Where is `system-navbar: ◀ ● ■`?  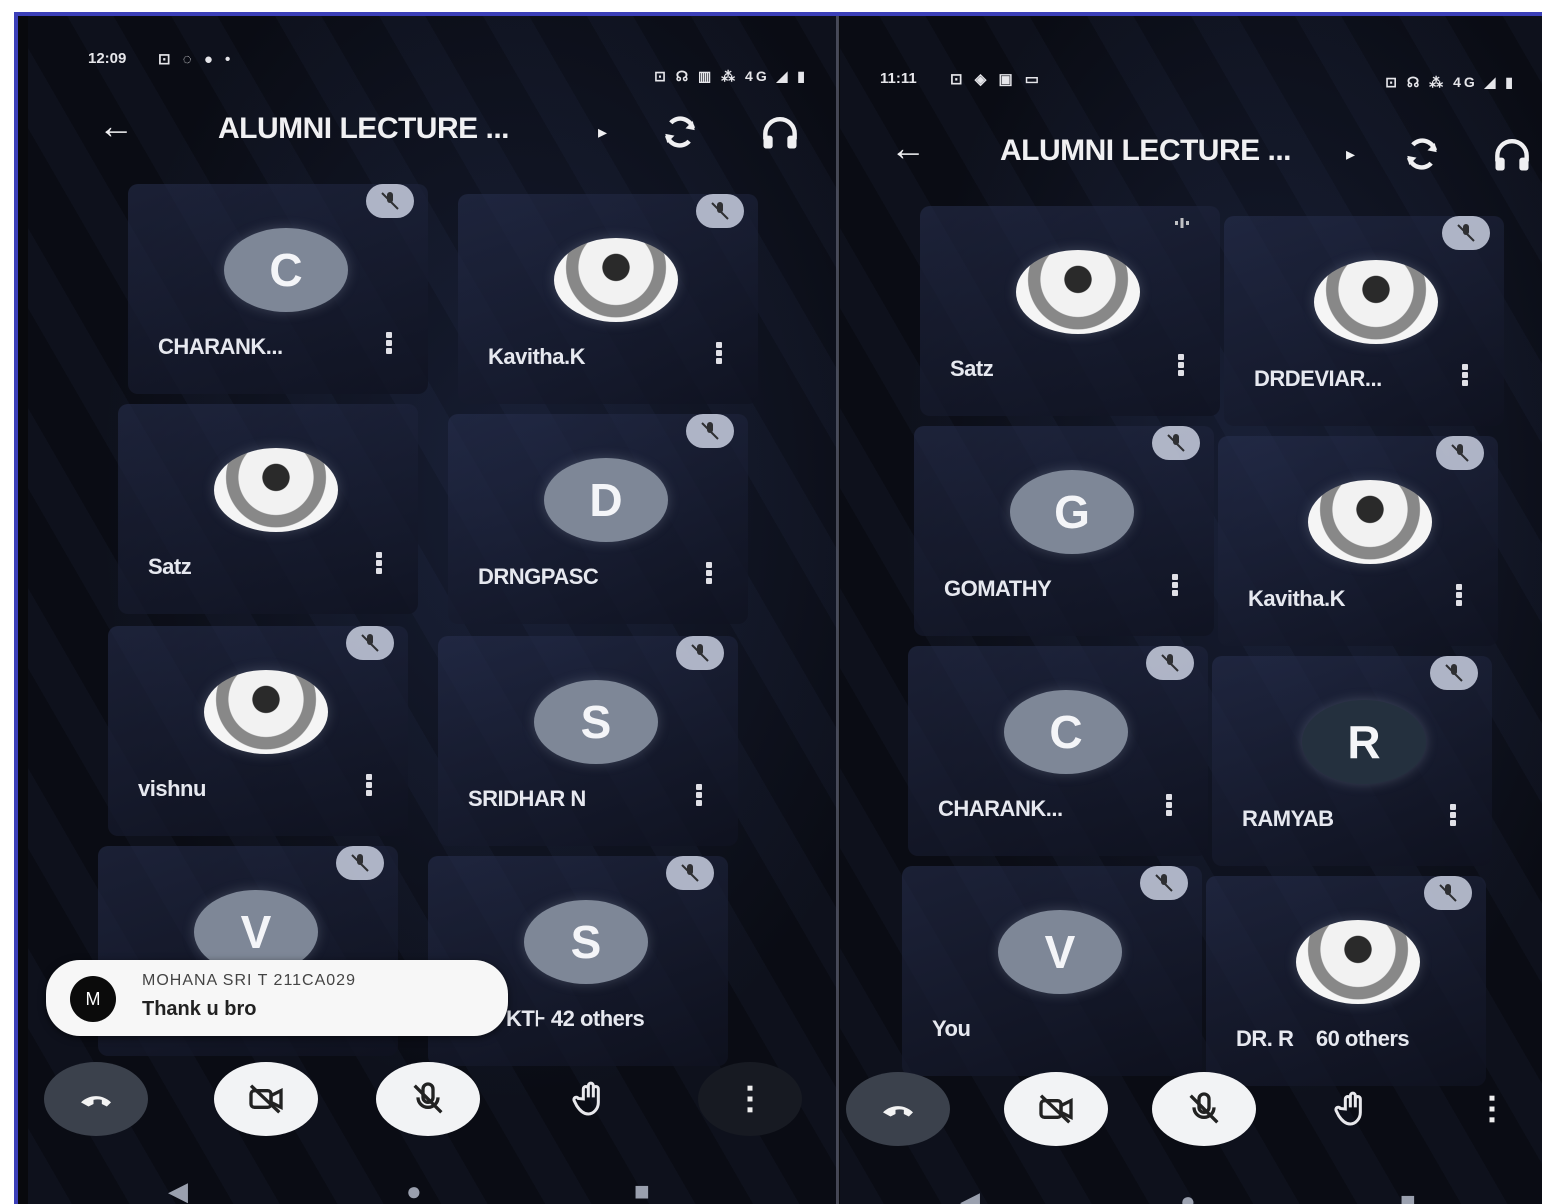
system-navbar: ◀ ● ■ is located at coordinates (433, 1190).